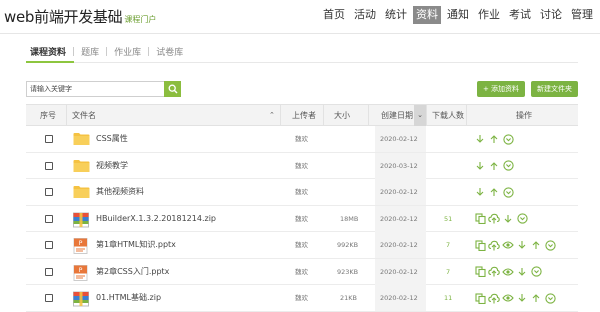 The width and height of the screenshot is (600, 312). Describe the element at coordinates (302, 115) in the screenshot. I see `table-header: 序号 文件名 ⌃ 上传者 大小 创建日期 ⌄ 下载人数 操作` at that location.